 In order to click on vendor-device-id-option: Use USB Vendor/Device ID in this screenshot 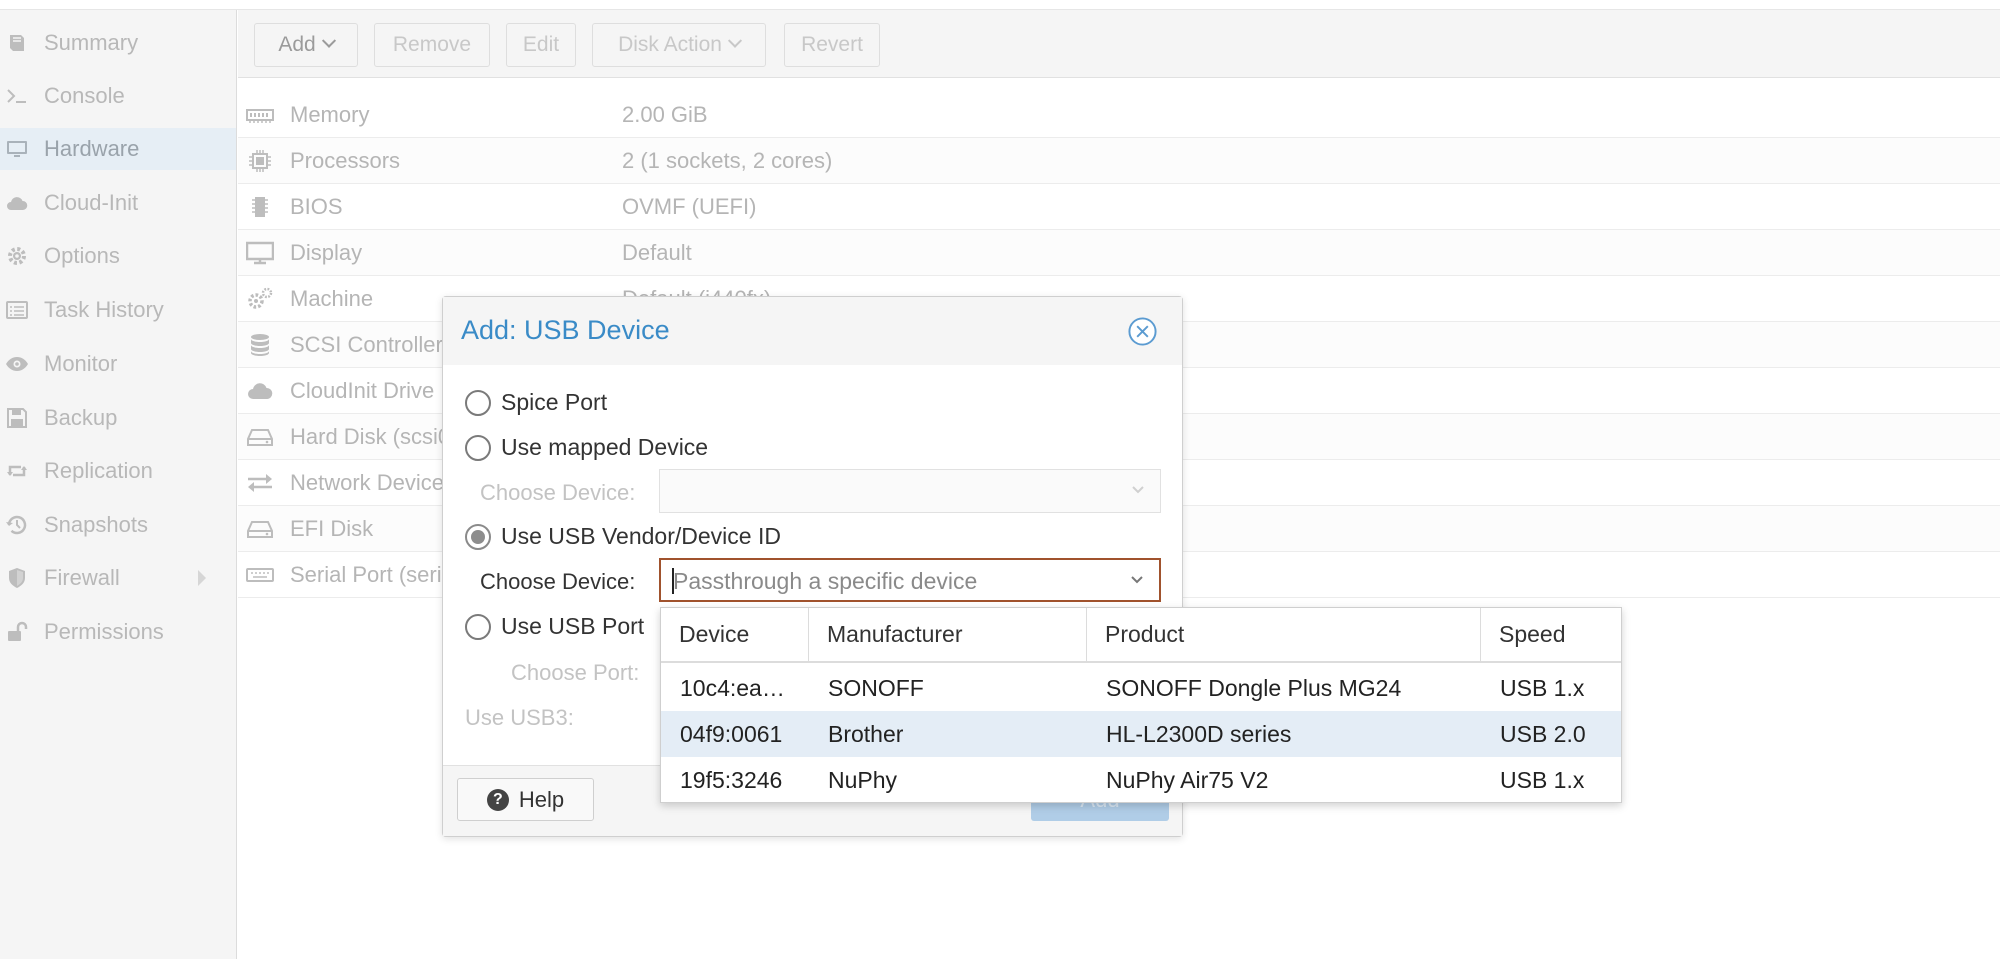, I will do `click(623, 536)`.